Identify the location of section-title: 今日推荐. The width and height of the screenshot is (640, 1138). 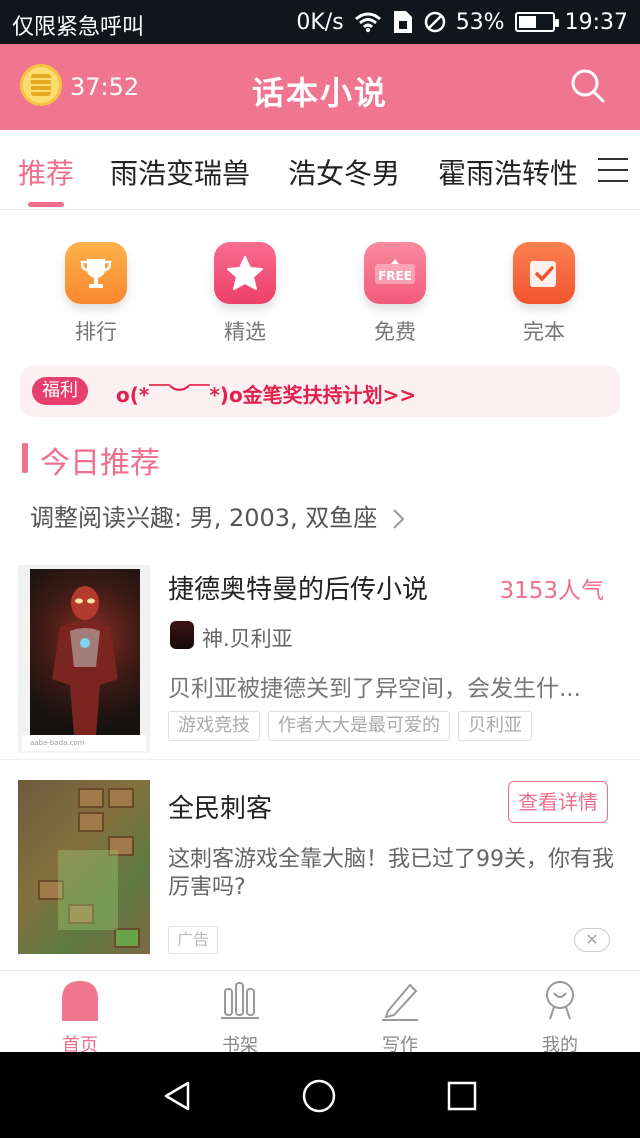
(100, 463).